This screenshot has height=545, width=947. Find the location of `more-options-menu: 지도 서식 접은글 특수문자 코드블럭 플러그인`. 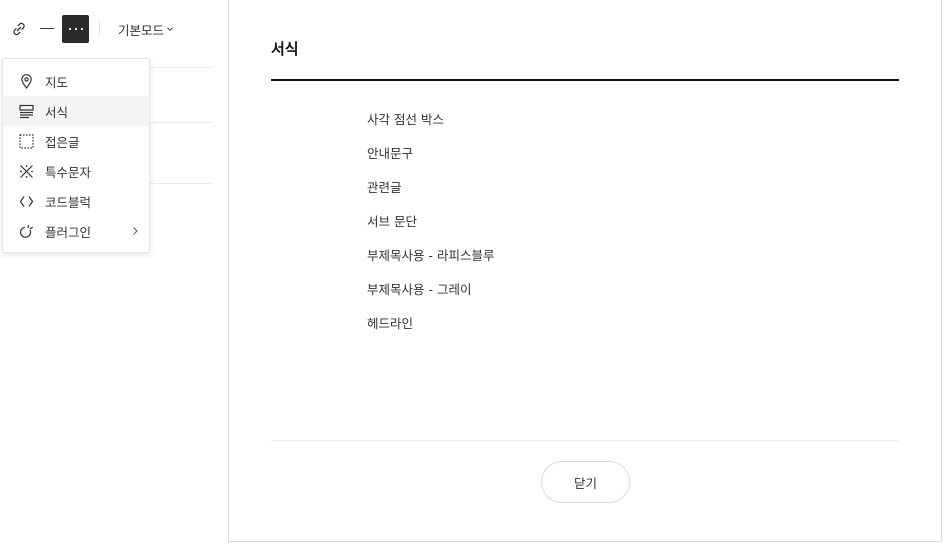

more-options-menu: 지도 서식 접은글 특수문자 코드블럭 플러그인 is located at coordinates (76, 155).